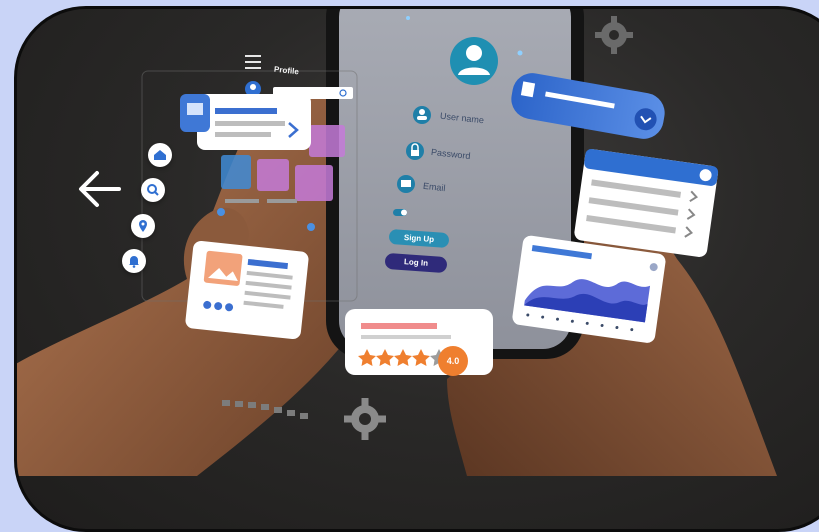 The width and height of the screenshot is (819, 532). What do you see at coordinates (406, 184) in the screenshot?
I see `phone-mail-icon` at bounding box center [406, 184].